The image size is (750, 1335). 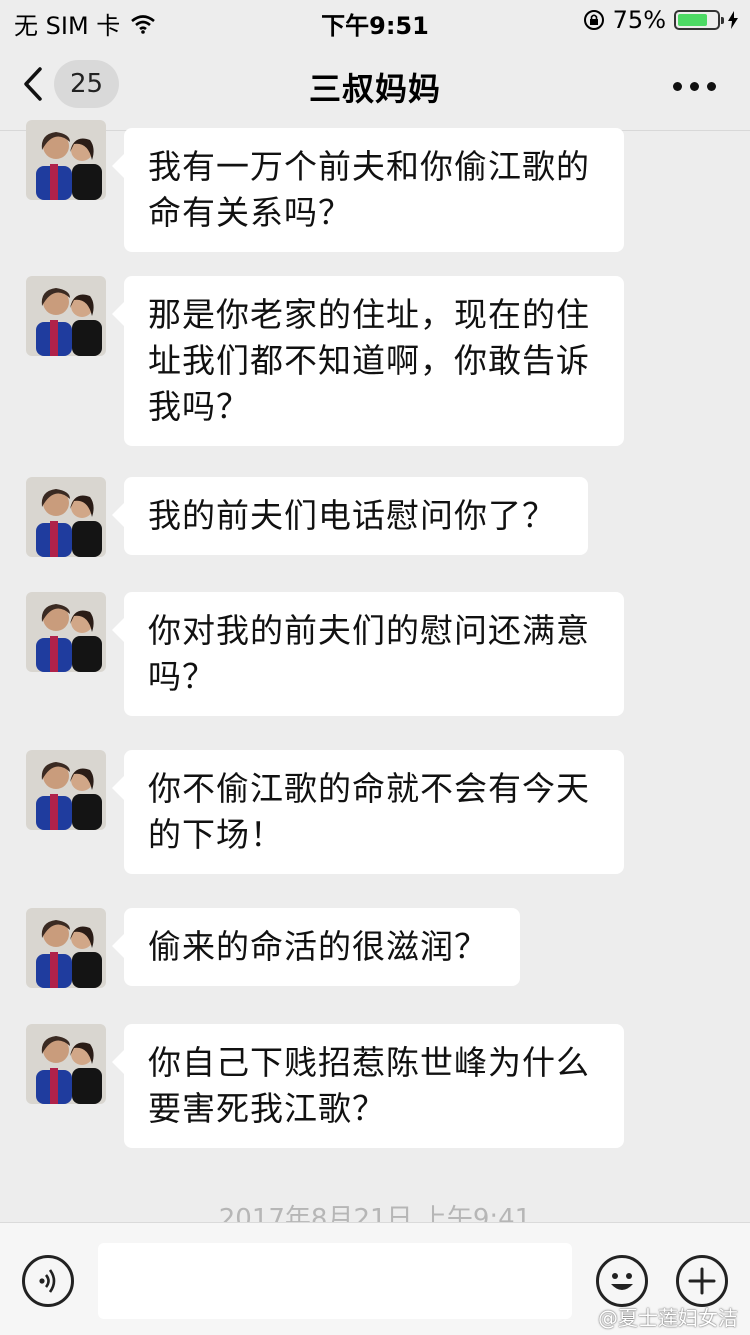 I want to click on message-bubble: 我的前夫们电话慰问你了？, so click(x=350, y=516).